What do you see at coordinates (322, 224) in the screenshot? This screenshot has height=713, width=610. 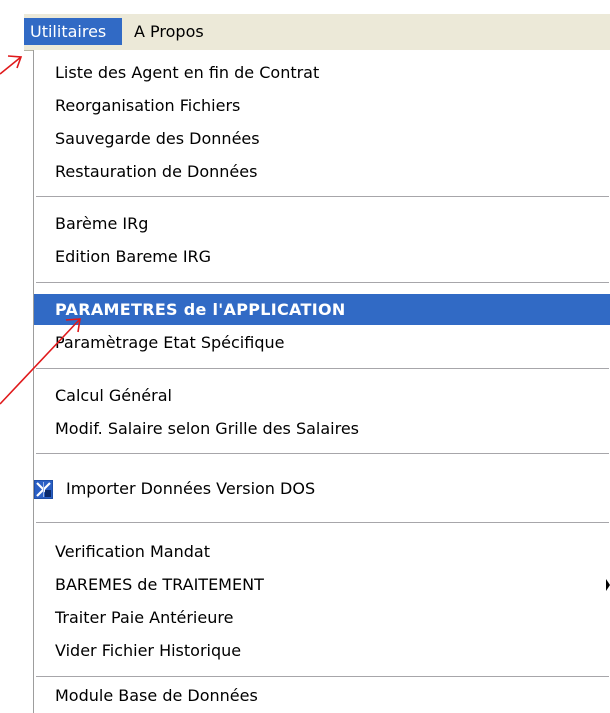 I see `menu-item-bareme-irg: Barème IRg` at bounding box center [322, 224].